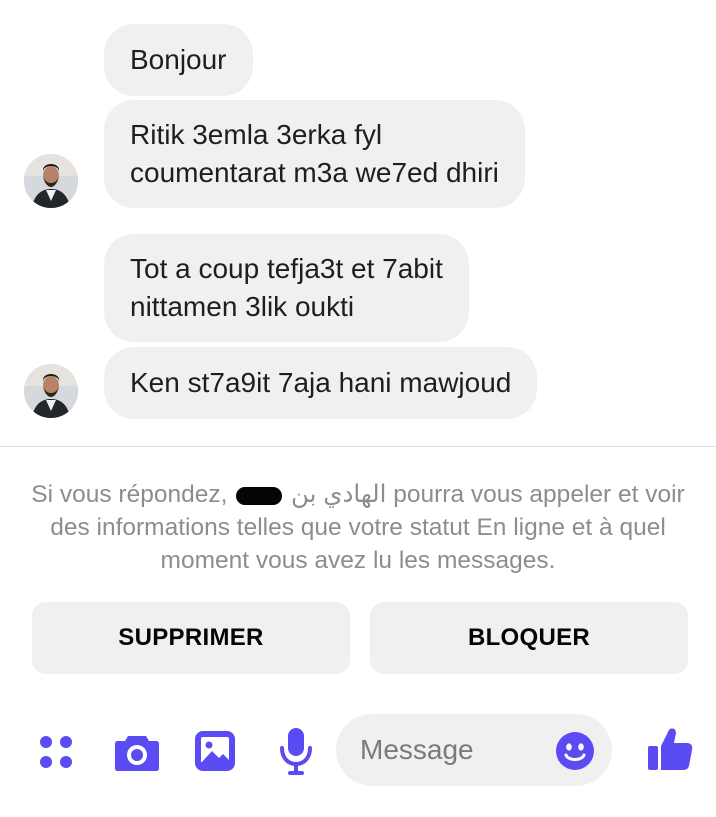 The width and height of the screenshot is (716, 817). I want to click on message-text-line: Tot a coup tefja3t et 7abit, so click(286, 268).